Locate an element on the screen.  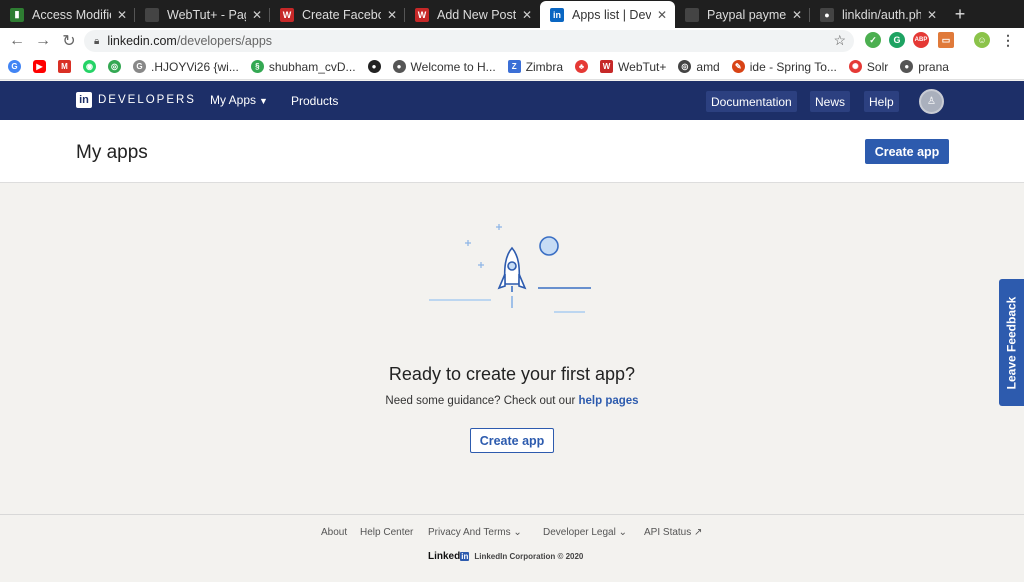
chevron-down-icon: ⌄ is located at coordinates (622, 532).